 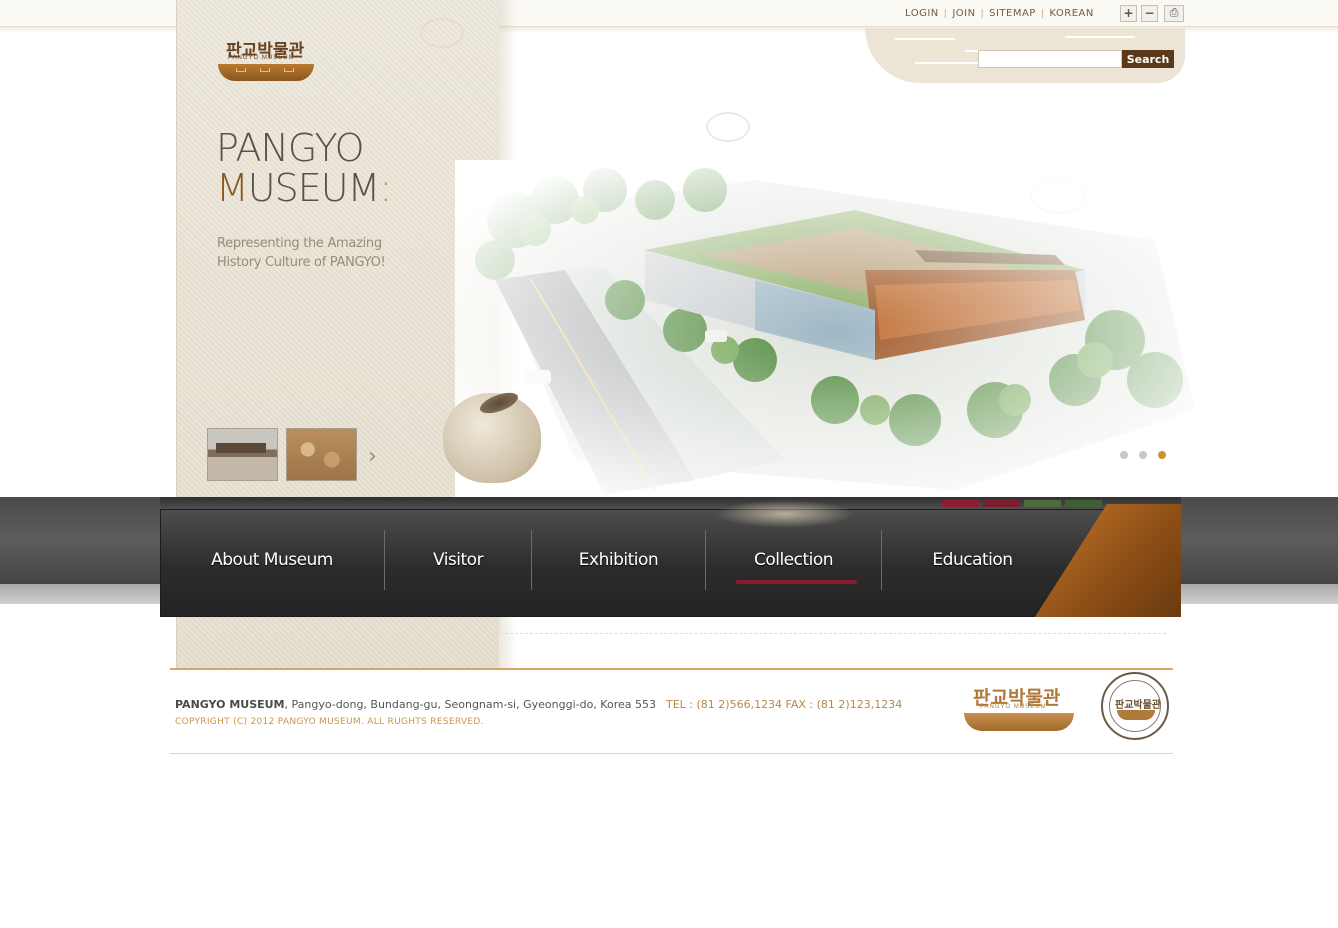 I want to click on utility-buttons: + − ⎙, so click(x=1152, y=13).